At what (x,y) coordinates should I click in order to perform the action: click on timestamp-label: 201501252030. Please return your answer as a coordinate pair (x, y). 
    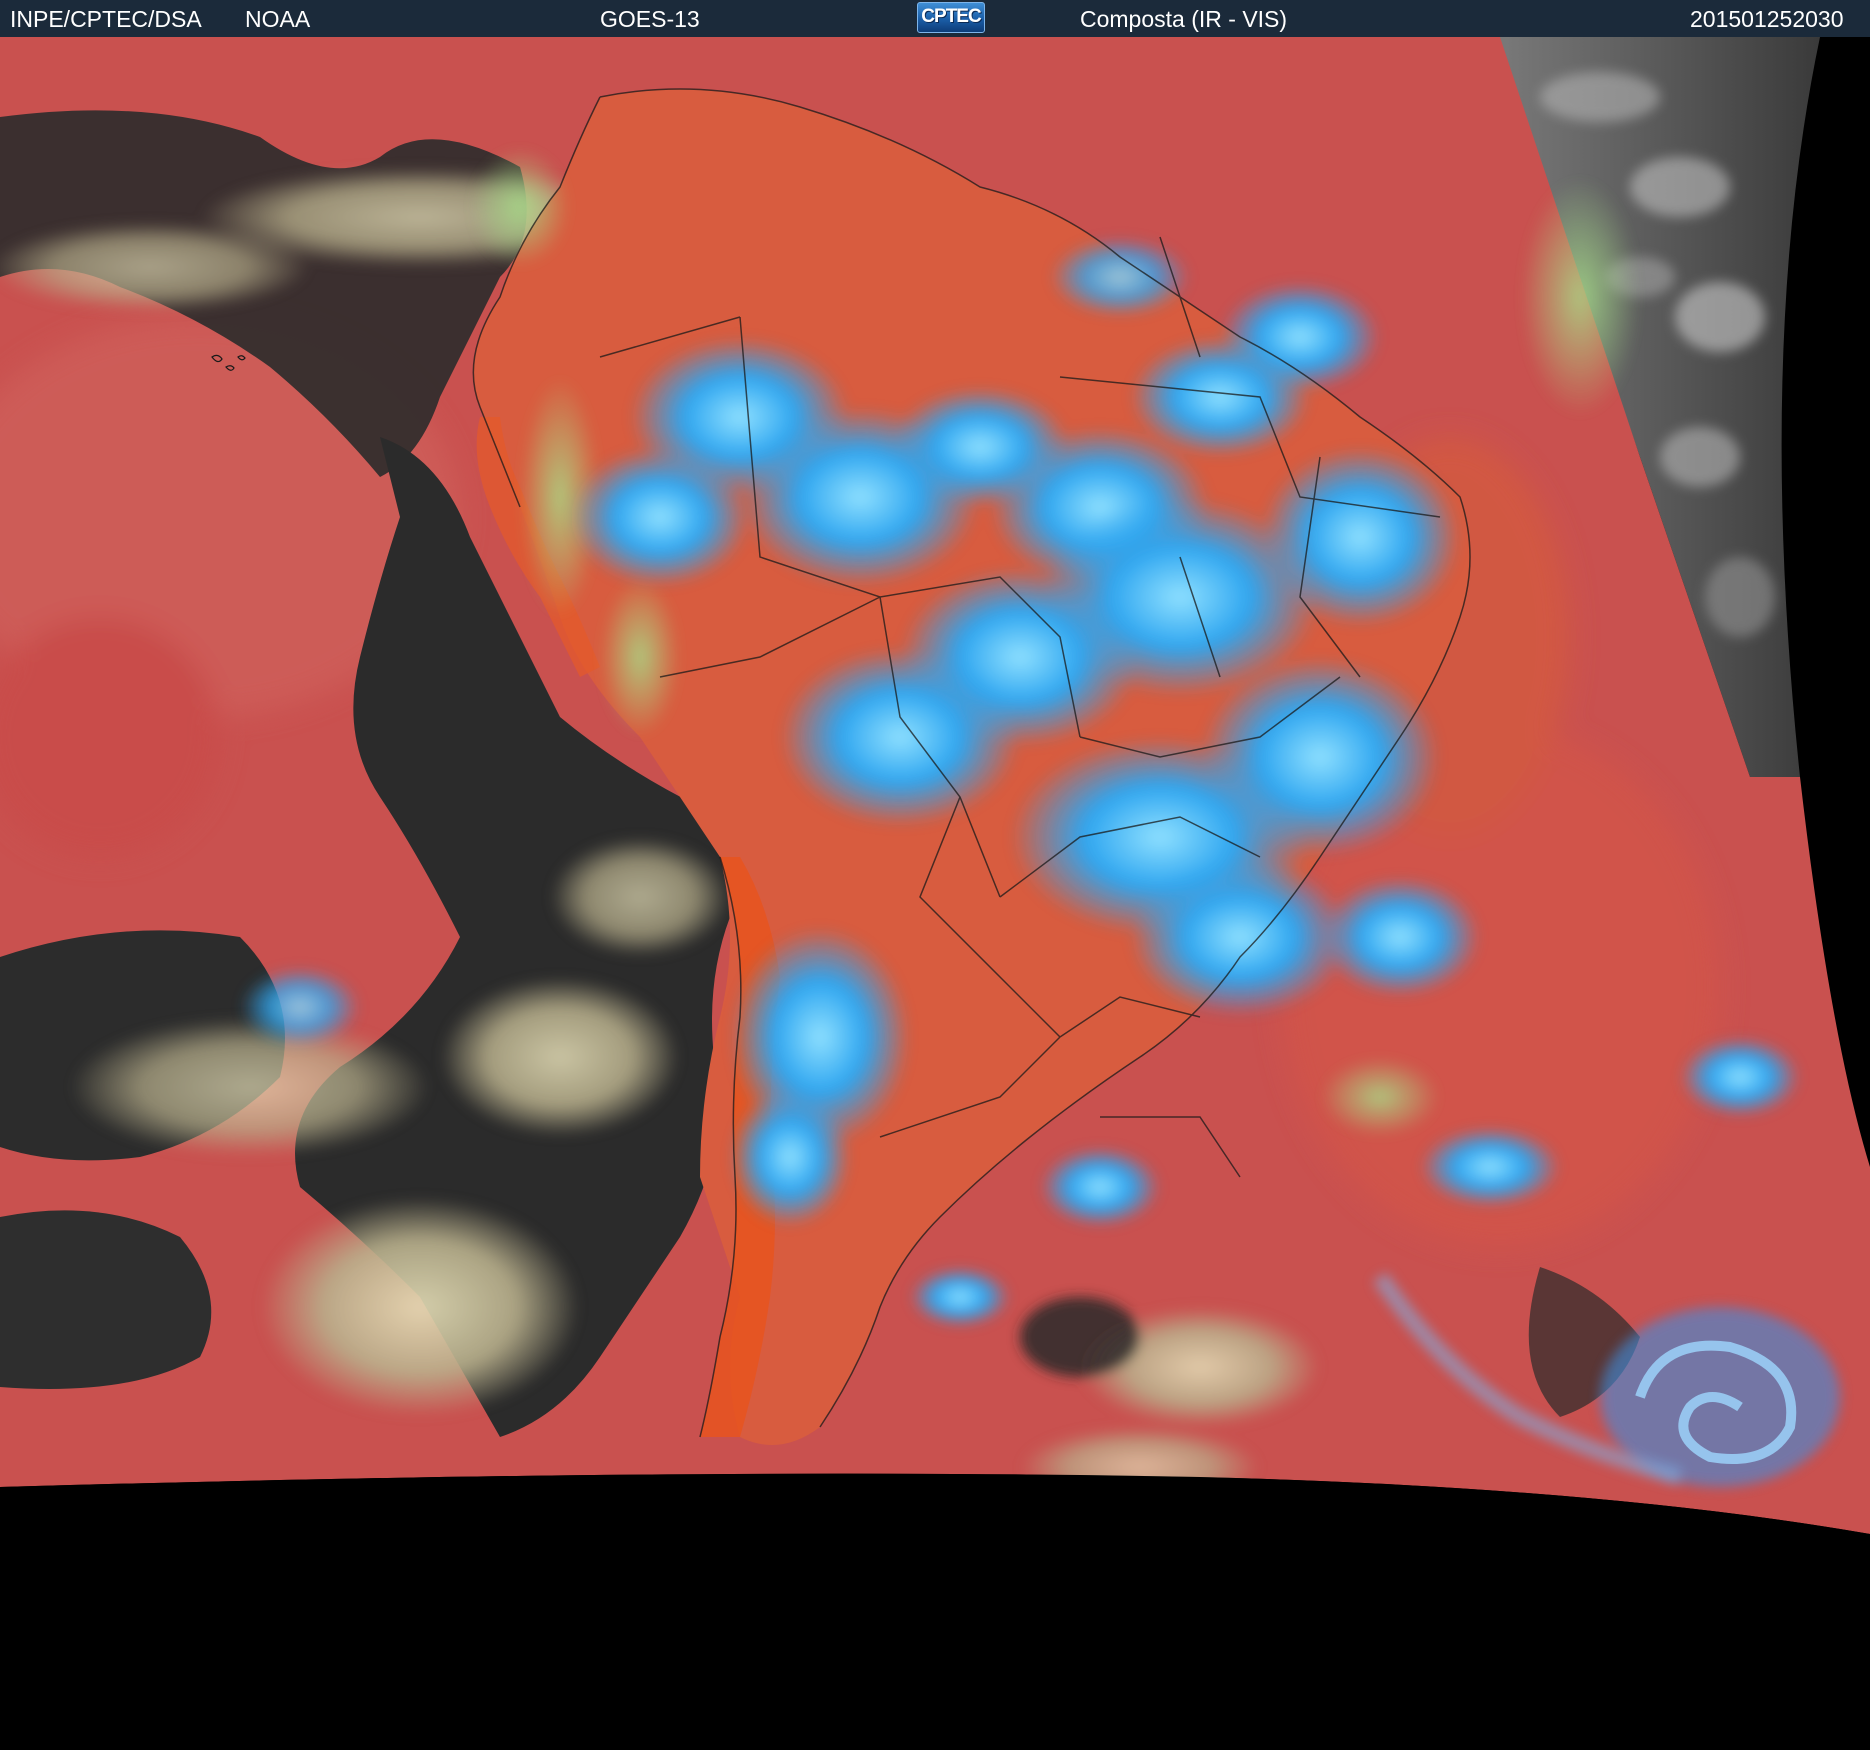
    Looking at the image, I should click on (1767, 19).